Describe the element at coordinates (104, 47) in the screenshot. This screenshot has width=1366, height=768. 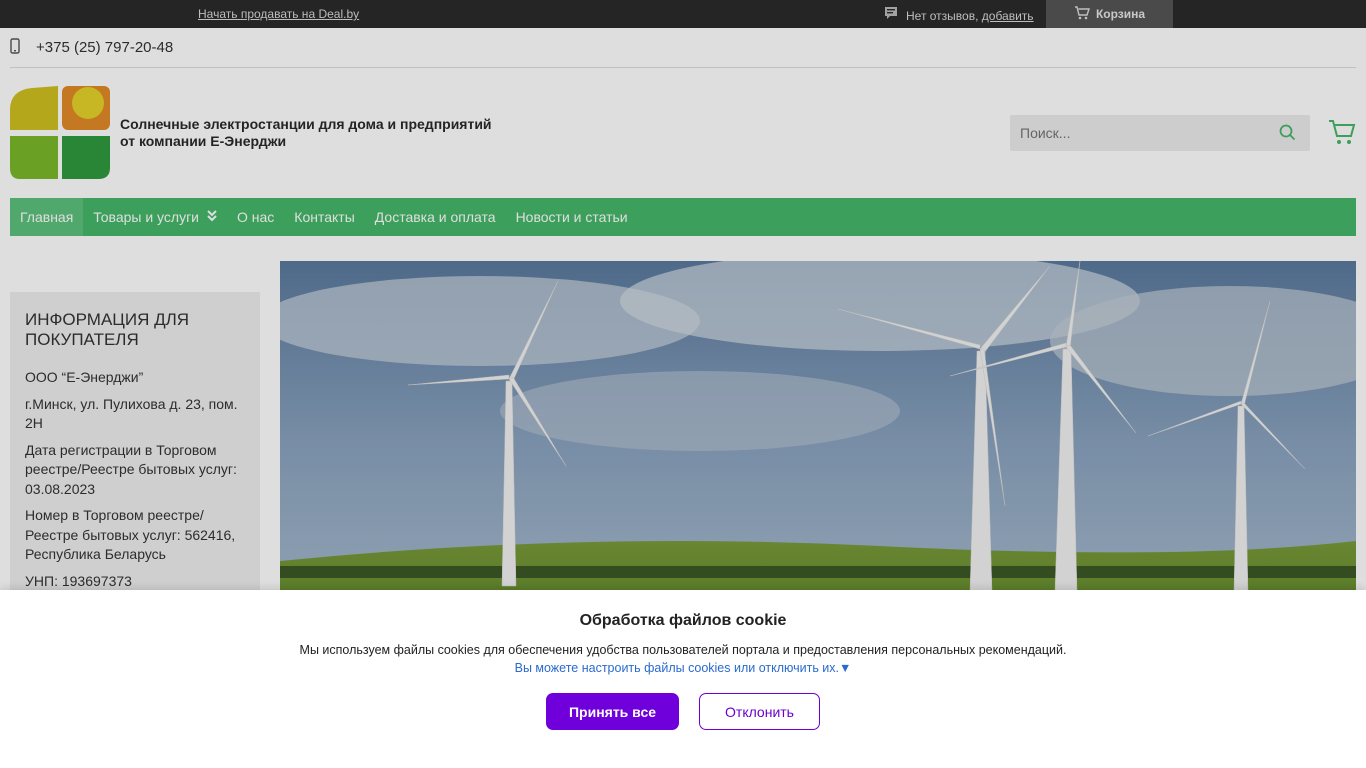
I see `phone-number: +375 (25) 797-20-48` at that location.